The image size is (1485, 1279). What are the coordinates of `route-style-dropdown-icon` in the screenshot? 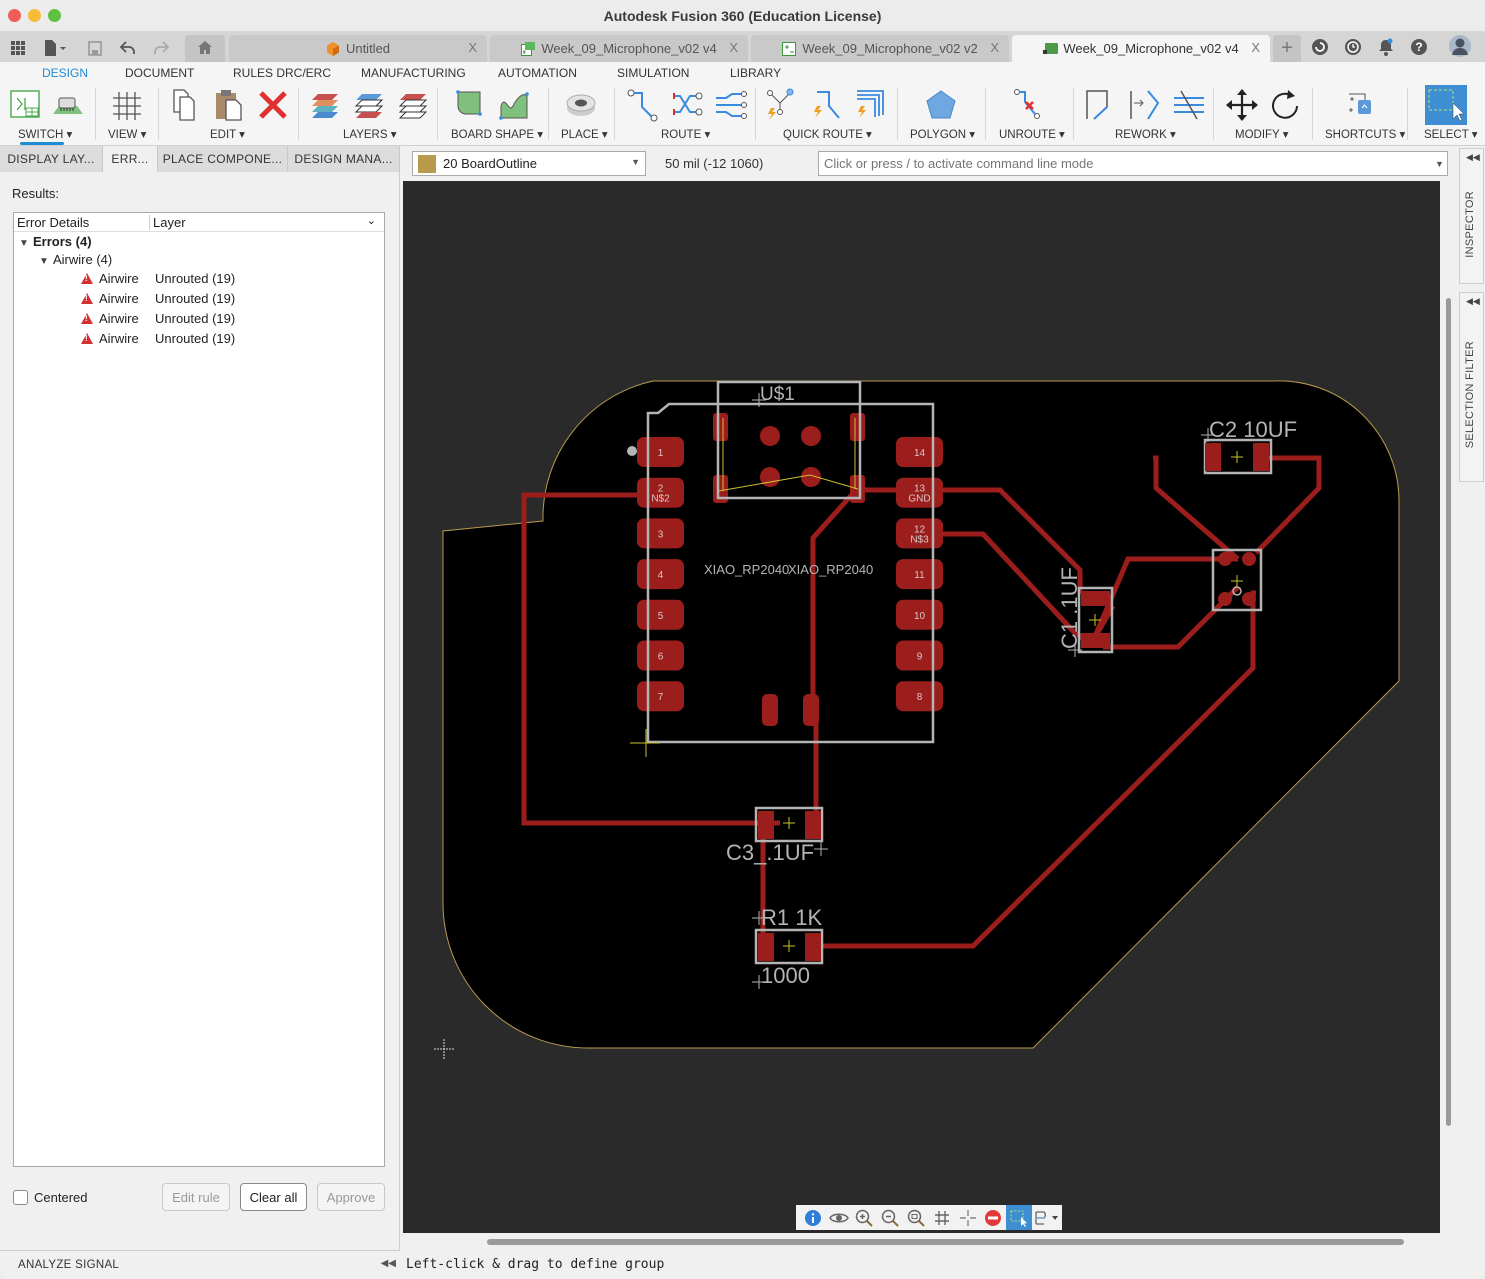 It's located at (1047, 1217).